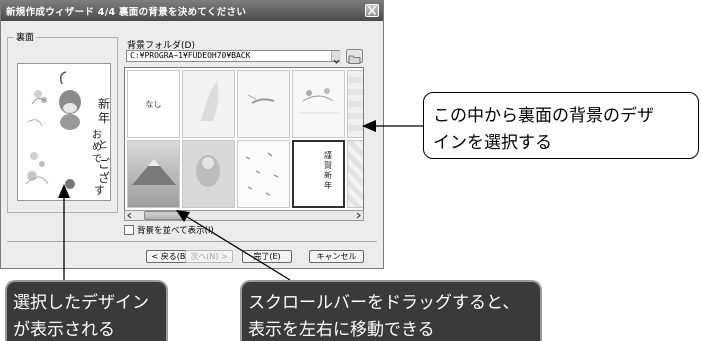 The height and width of the screenshot is (341, 701). Describe the element at coordinates (81, 303) in the screenshot. I see `callout-selected-shown-line1: 選択したデザイン` at that location.